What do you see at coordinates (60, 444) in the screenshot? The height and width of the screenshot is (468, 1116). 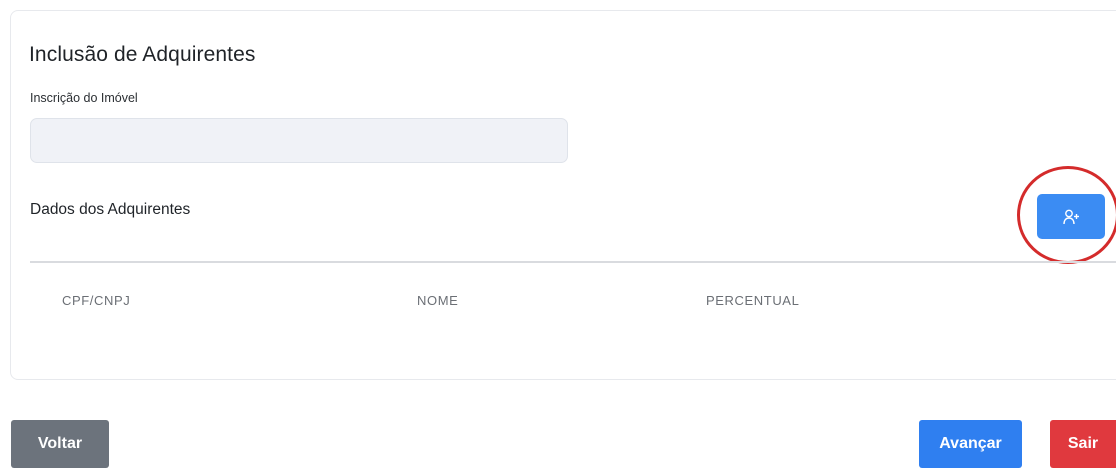 I see `voltar-button: Voltar` at bounding box center [60, 444].